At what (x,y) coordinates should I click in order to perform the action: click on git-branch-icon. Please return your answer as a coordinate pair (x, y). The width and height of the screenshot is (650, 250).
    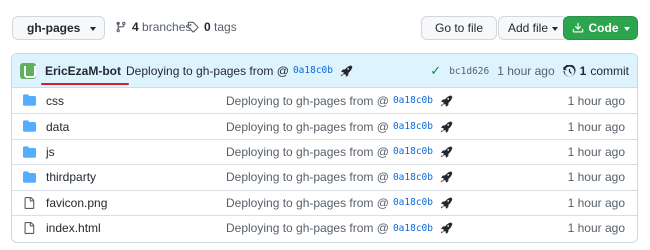
    Looking at the image, I should click on (121, 27).